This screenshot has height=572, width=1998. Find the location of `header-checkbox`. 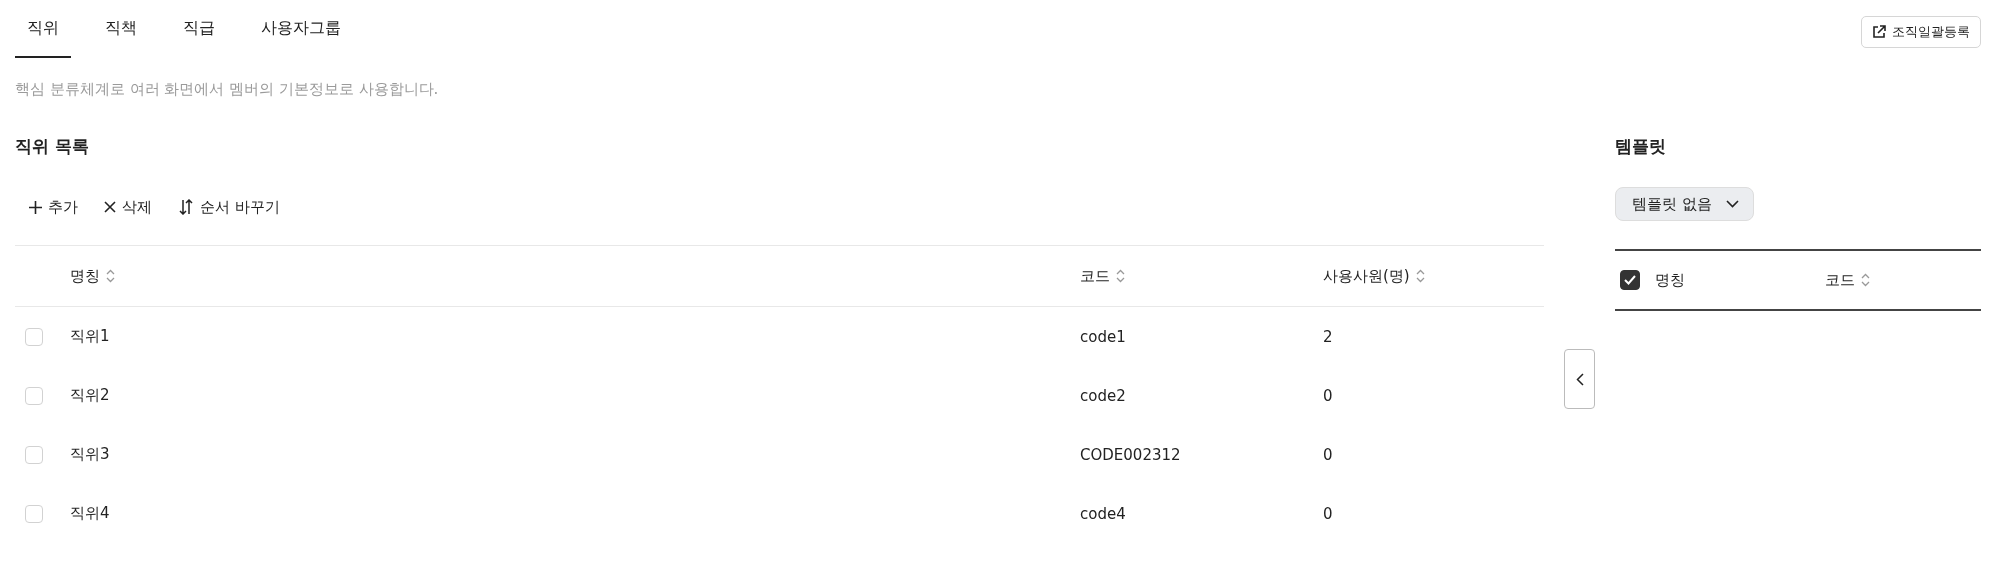

header-checkbox is located at coordinates (1630, 280).